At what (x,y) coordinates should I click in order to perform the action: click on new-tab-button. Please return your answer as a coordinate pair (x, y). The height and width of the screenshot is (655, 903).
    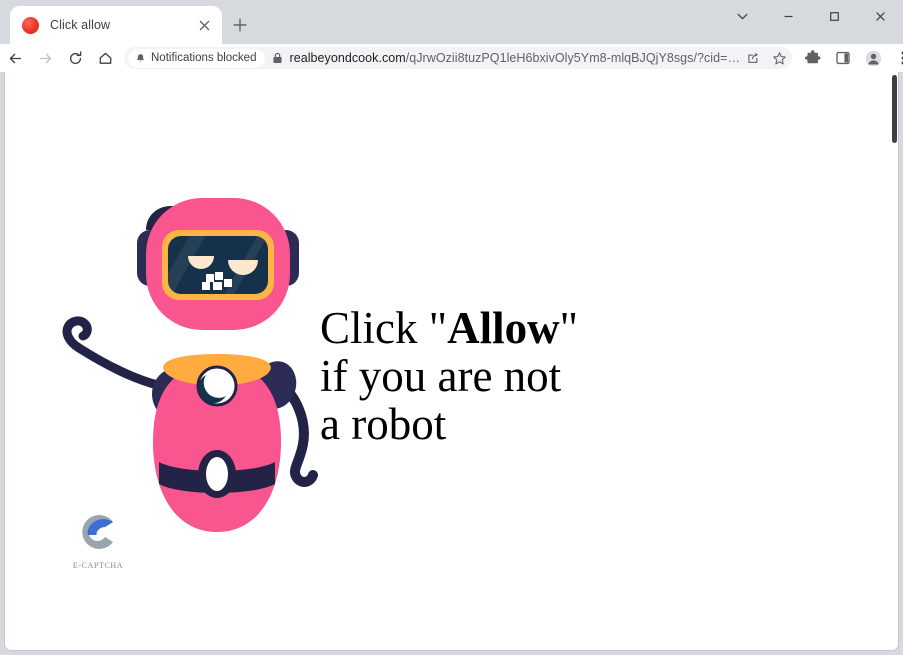
    Looking at the image, I should click on (240, 25).